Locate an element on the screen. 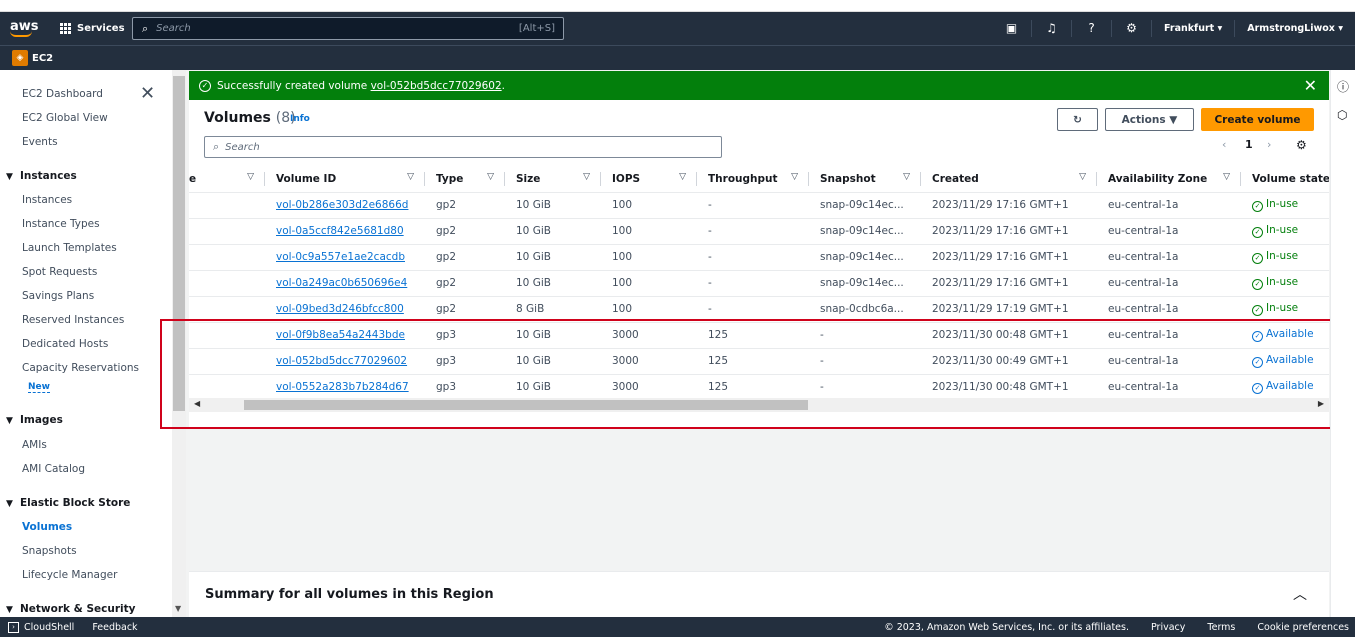 The image size is (1355, 637). flash-volume-link: vol-052bd5dcc77029602 is located at coordinates (436, 86).